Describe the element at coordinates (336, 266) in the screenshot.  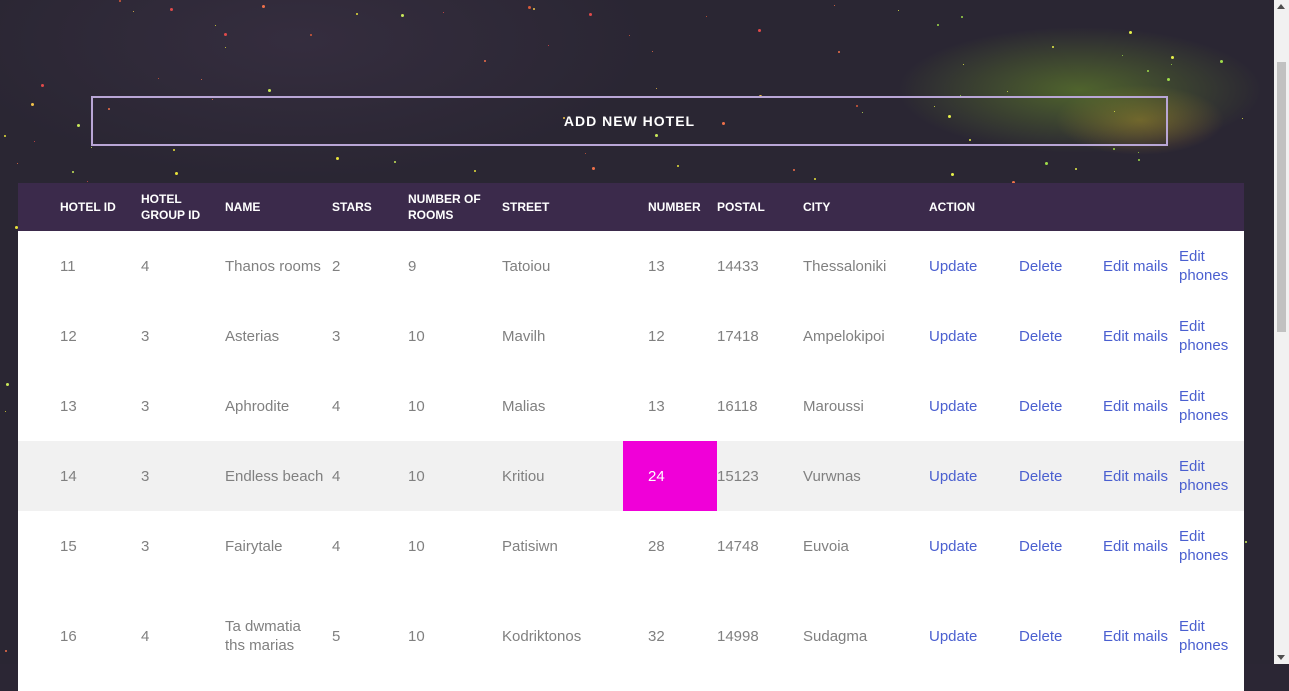
I see `cell-stars: 2` at that location.